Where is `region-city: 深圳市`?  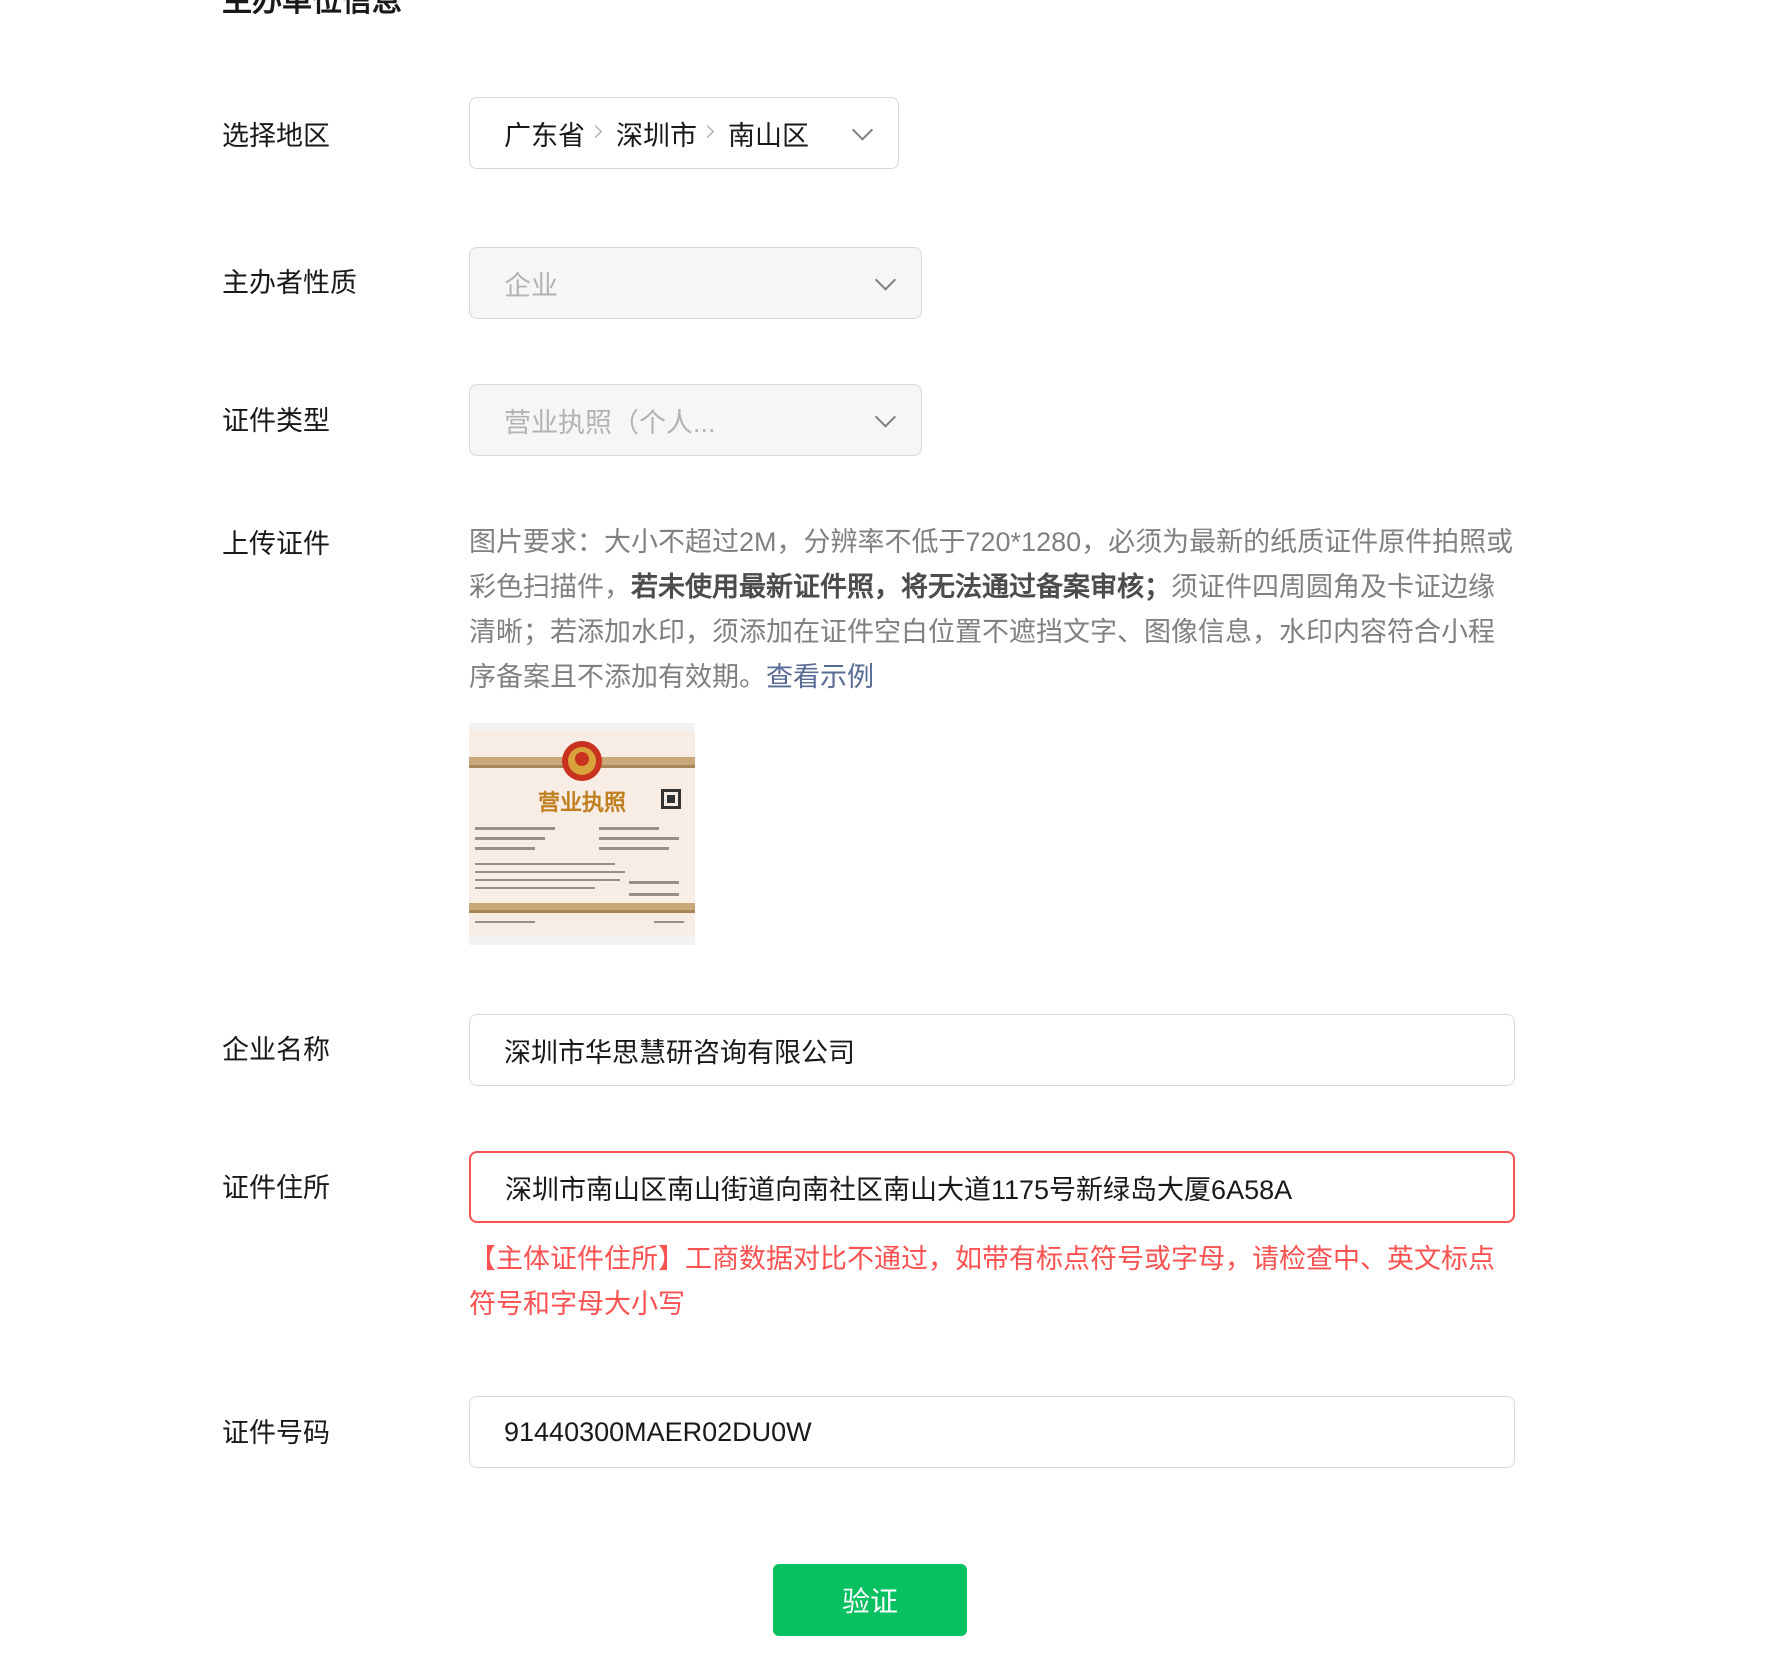
region-city: 深圳市 is located at coordinates (656, 135).